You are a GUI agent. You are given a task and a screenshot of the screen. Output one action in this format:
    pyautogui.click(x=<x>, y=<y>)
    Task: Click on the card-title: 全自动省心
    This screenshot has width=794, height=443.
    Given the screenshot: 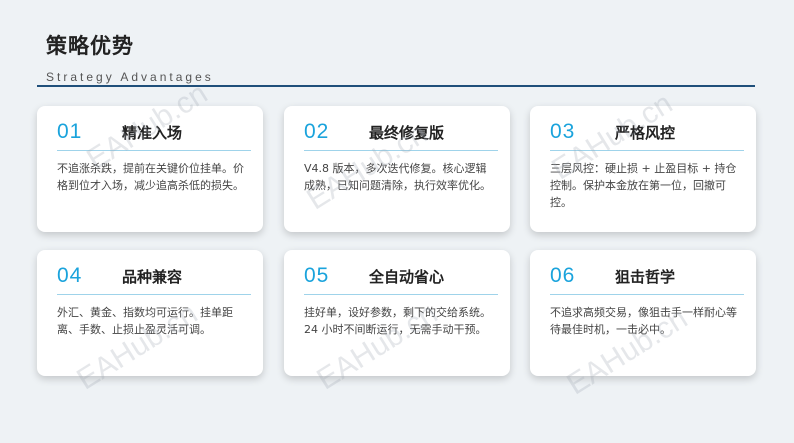 What is the action you would take?
    pyautogui.click(x=407, y=277)
    